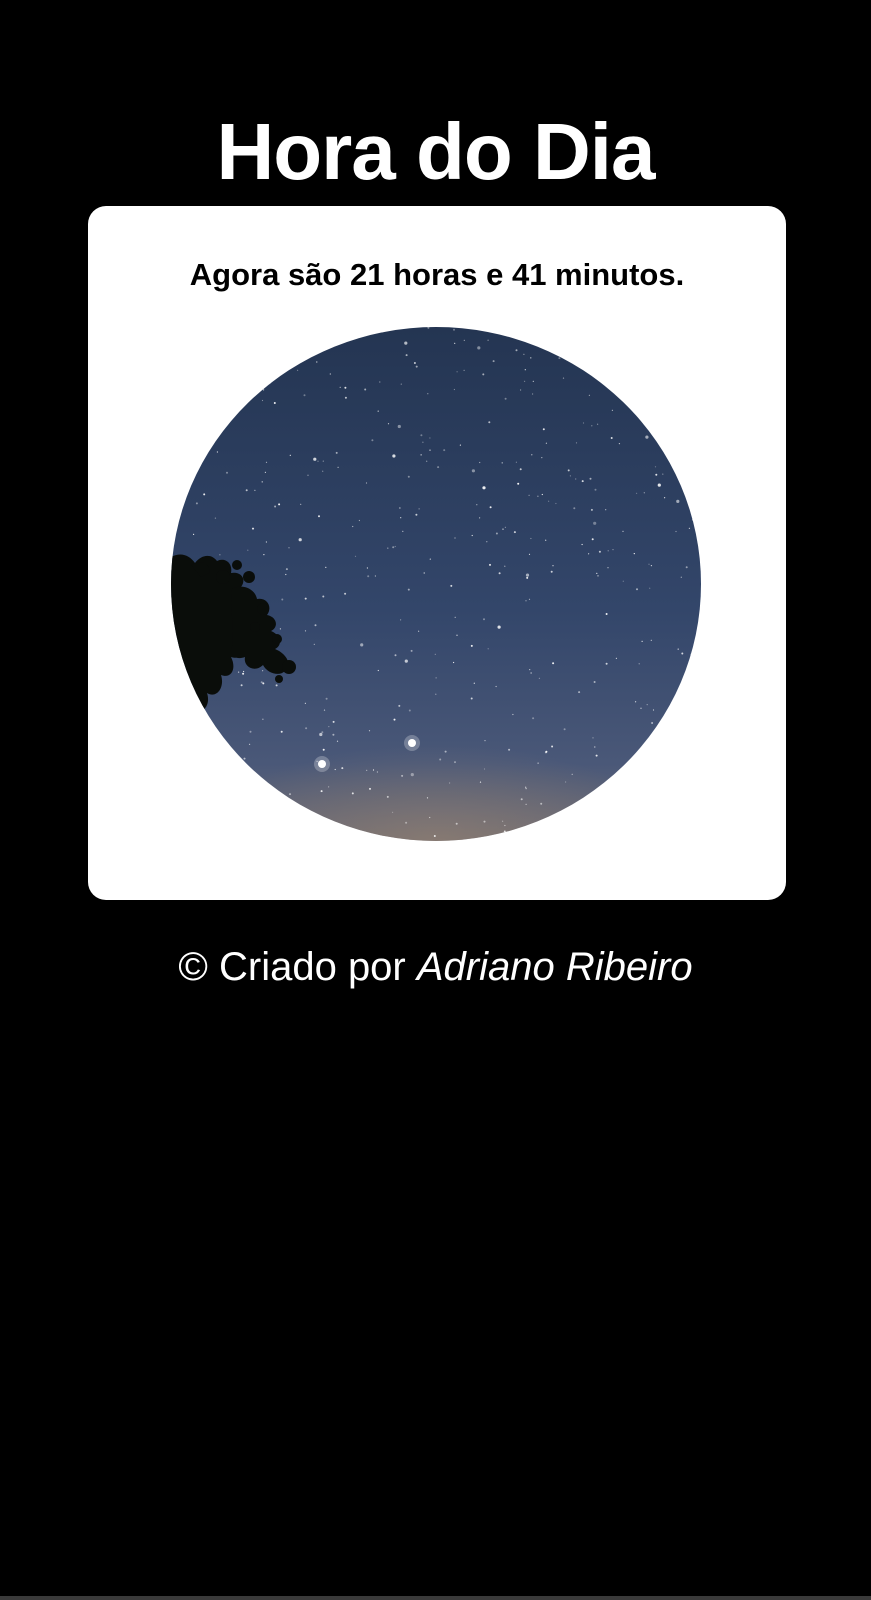  What do you see at coordinates (554, 967) in the screenshot?
I see `footer-author: Adriano Ribeiro` at bounding box center [554, 967].